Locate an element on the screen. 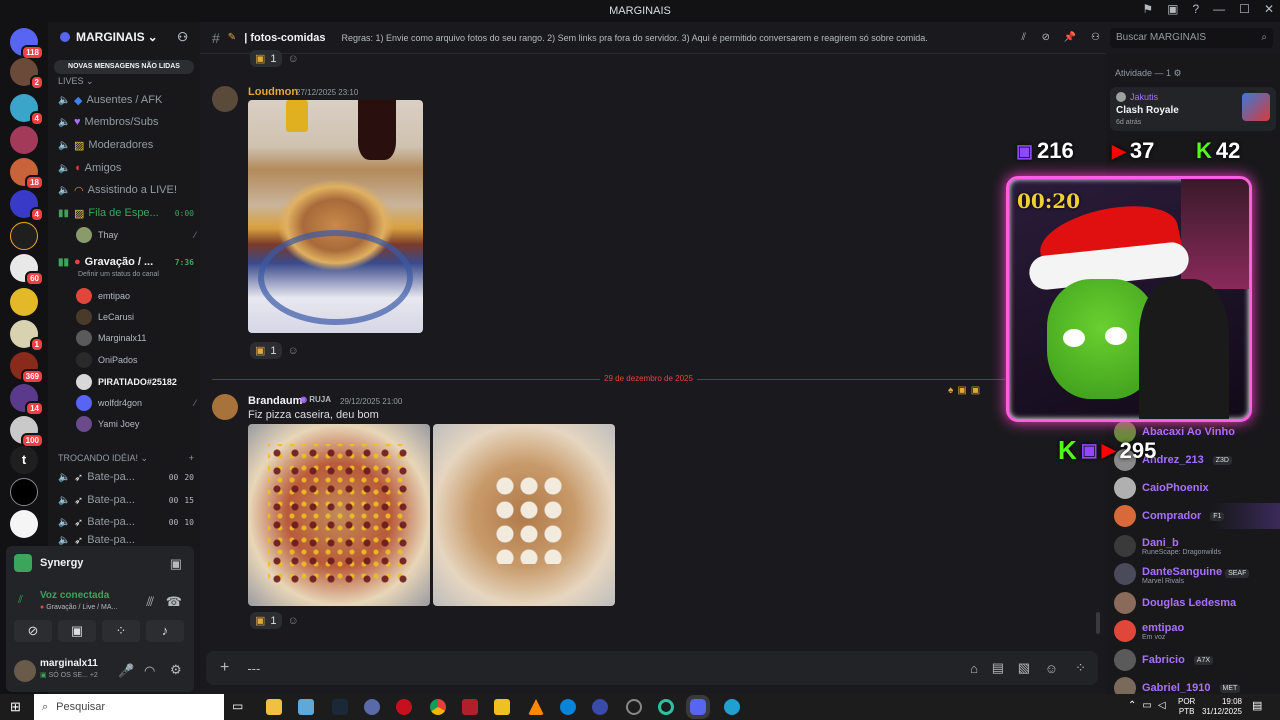  members-icon: ⚇ is located at coordinates (1095, 37).